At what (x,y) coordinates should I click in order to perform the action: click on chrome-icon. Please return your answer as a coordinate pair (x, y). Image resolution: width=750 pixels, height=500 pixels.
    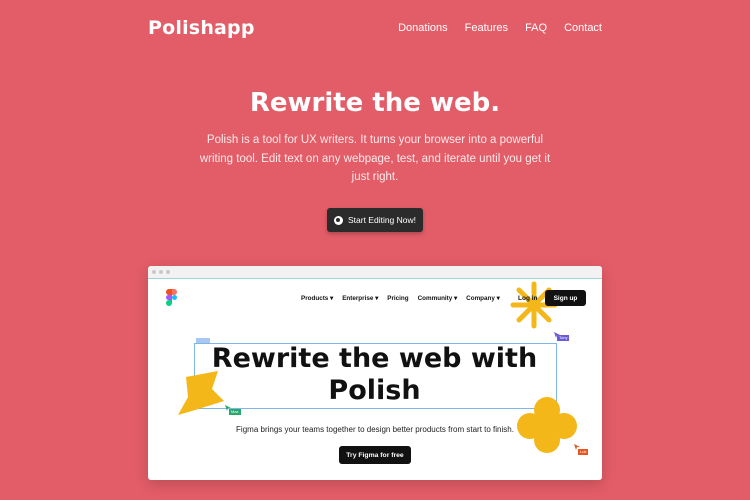
    Looking at the image, I should click on (338, 220).